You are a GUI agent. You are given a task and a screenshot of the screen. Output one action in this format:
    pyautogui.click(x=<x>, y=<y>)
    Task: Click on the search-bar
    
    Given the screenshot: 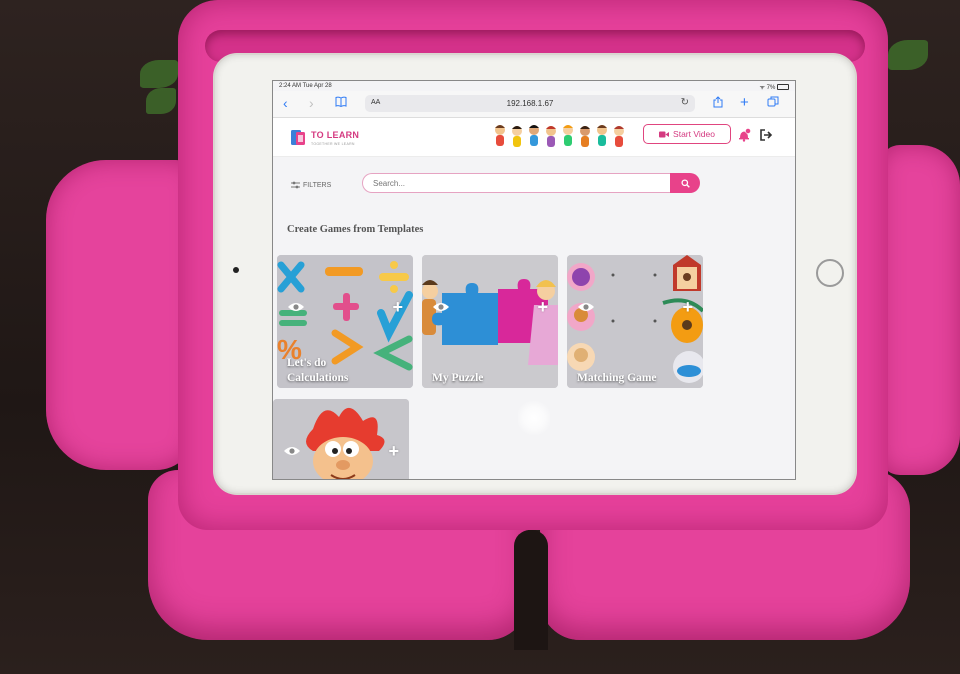 What is the action you would take?
    pyautogui.click(x=531, y=183)
    